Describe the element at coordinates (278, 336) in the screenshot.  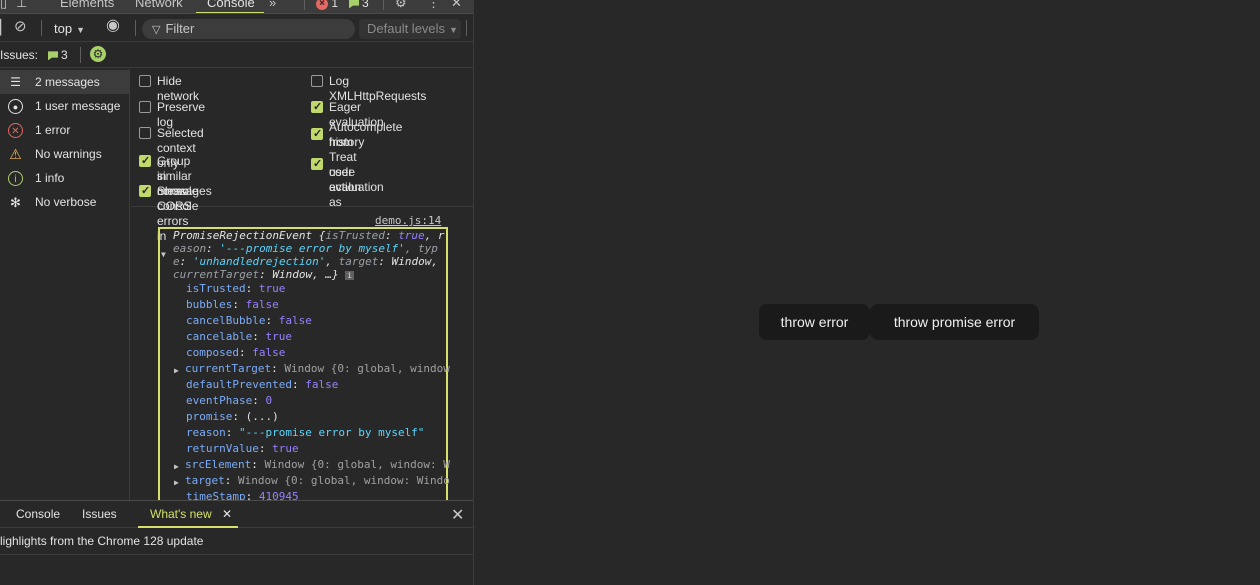
I see `property-value: true` at that location.